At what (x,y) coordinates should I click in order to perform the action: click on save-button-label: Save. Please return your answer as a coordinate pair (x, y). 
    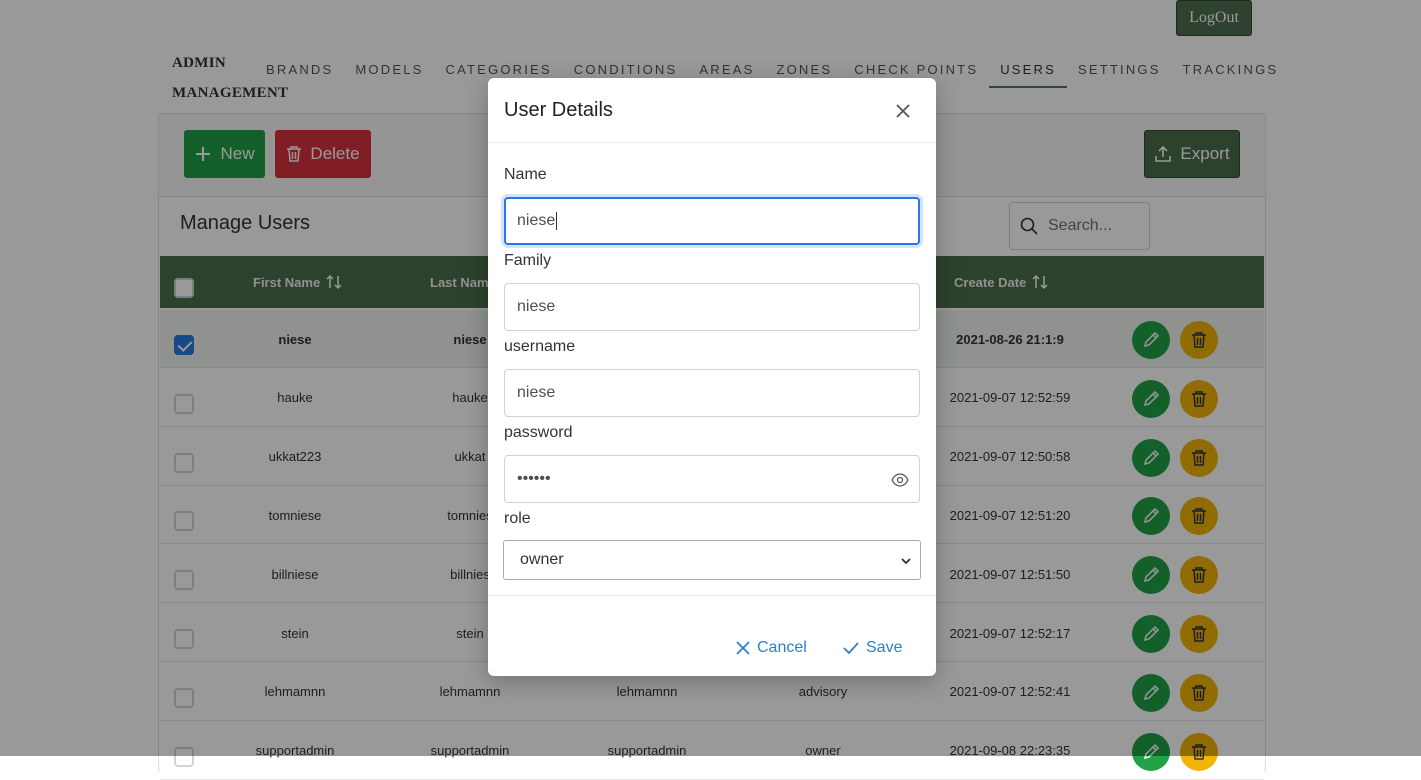
    Looking at the image, I should click on (884, 647).